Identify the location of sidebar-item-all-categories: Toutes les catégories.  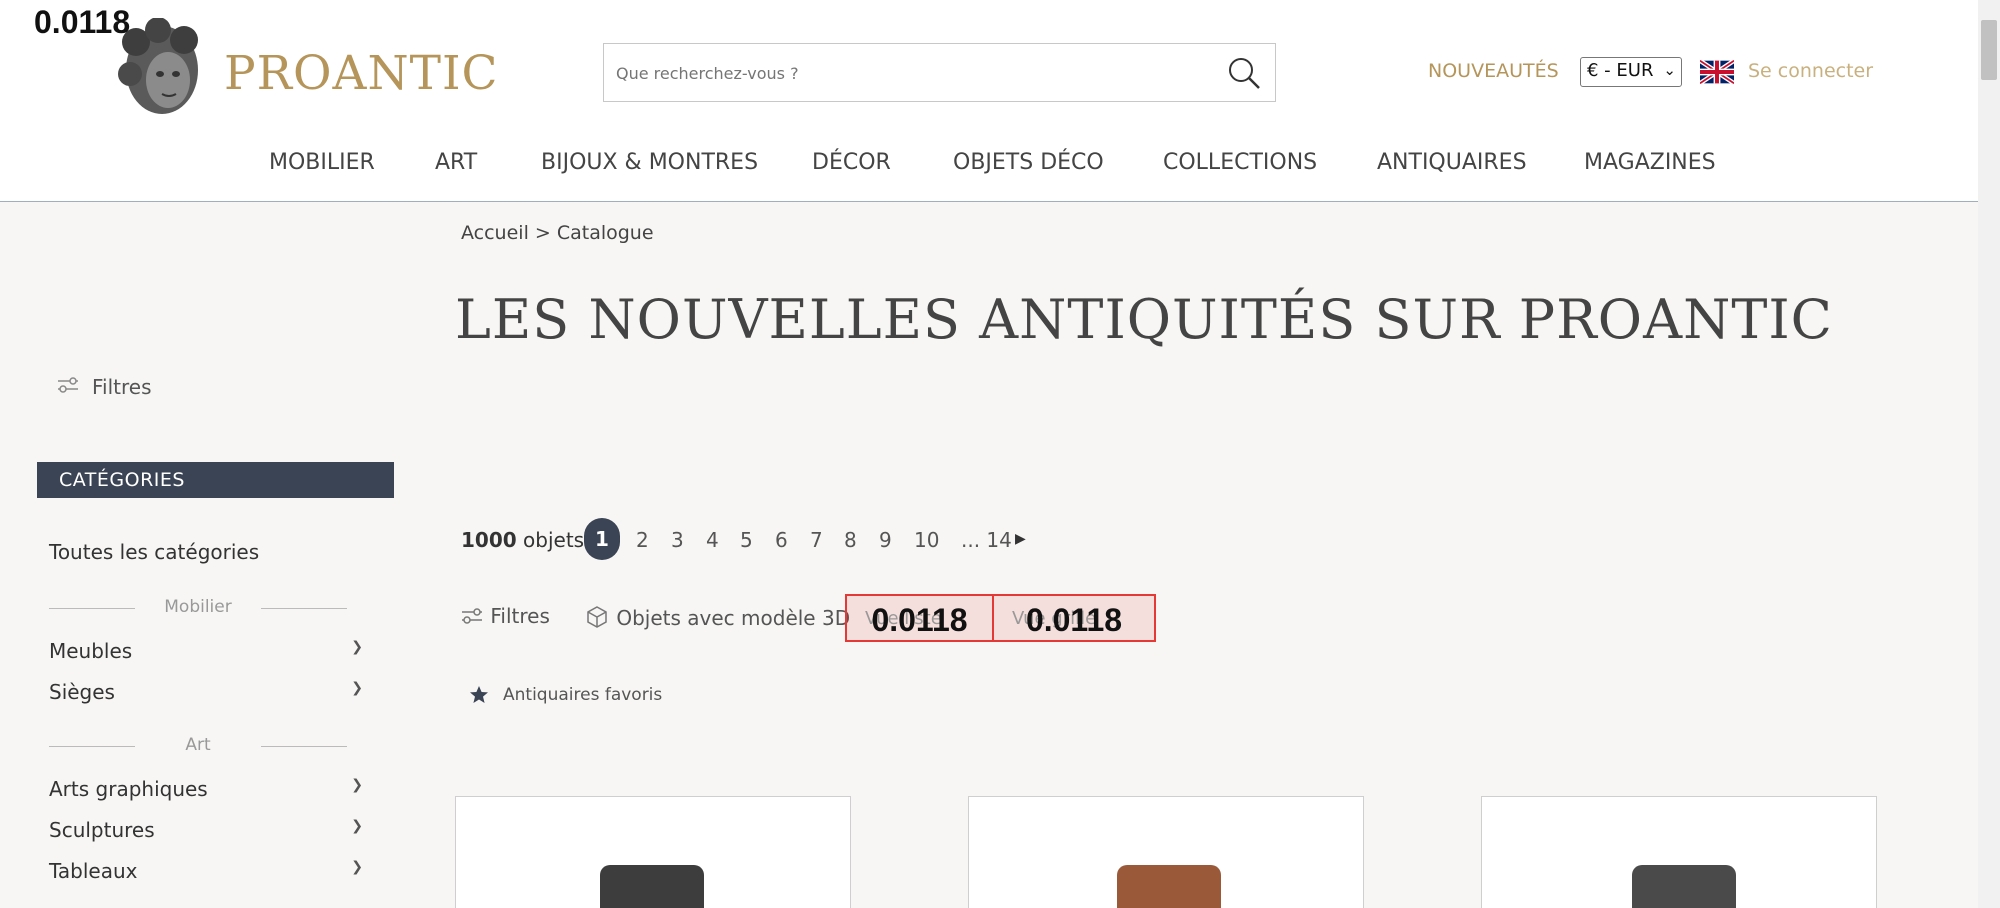
(154, 552).